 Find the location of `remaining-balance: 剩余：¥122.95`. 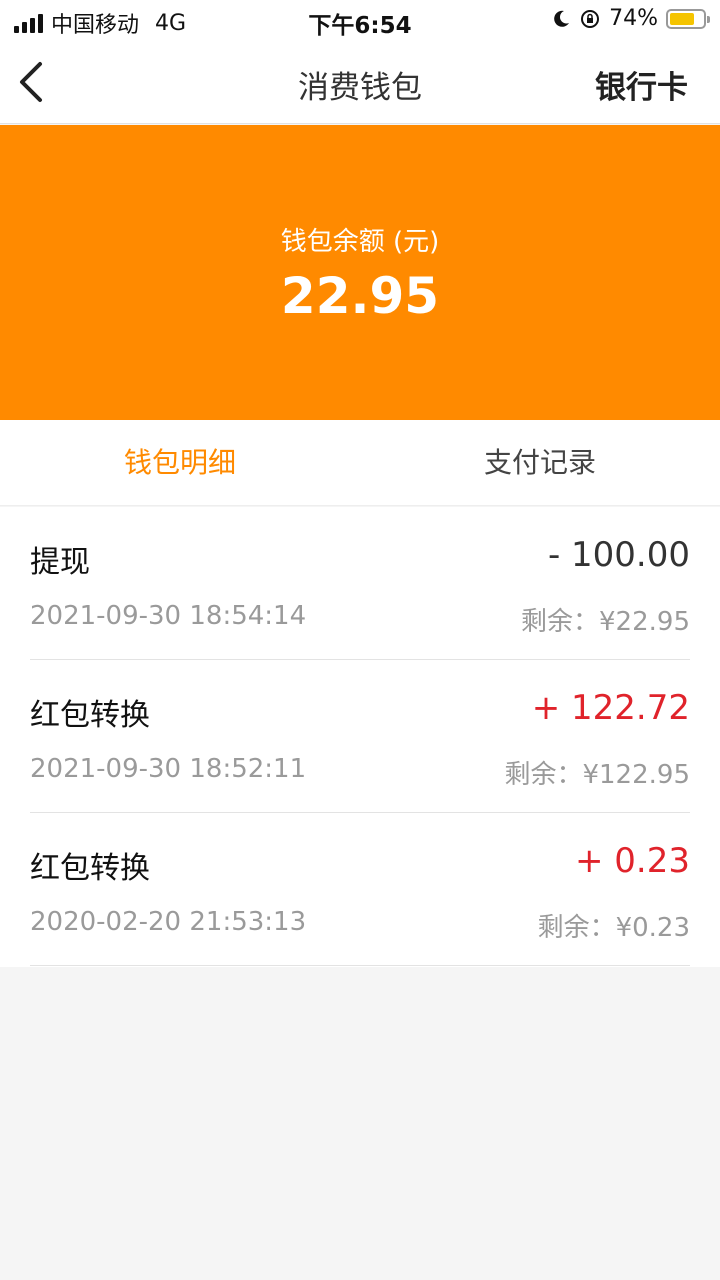

remaining-balance: 剩余：¥122.95 is located at coordinates (597, 775).